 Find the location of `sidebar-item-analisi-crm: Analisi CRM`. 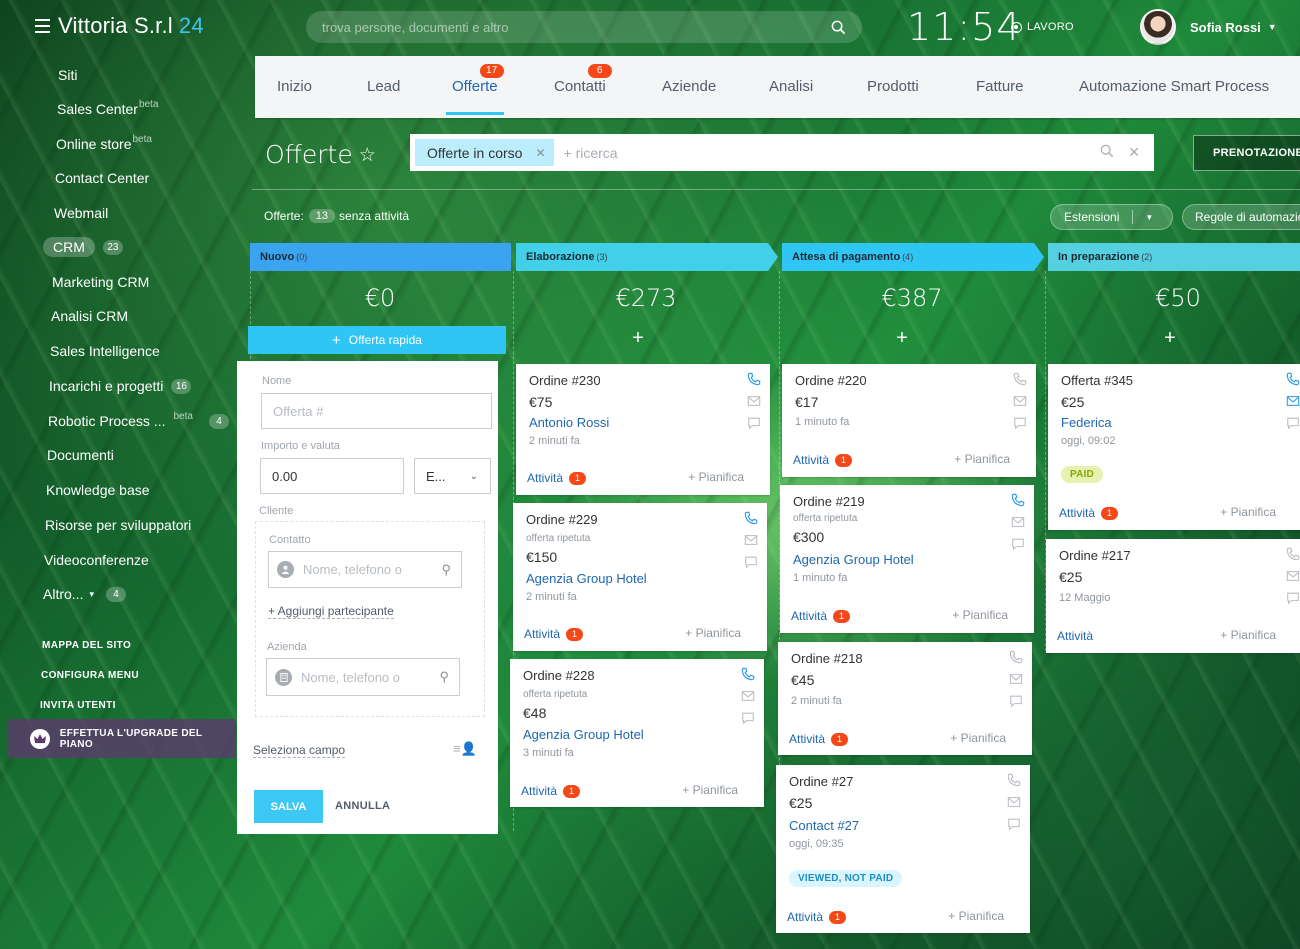

sidebar-item-analisi-crm: Analisi CRM is located at coordinates (89, 316).